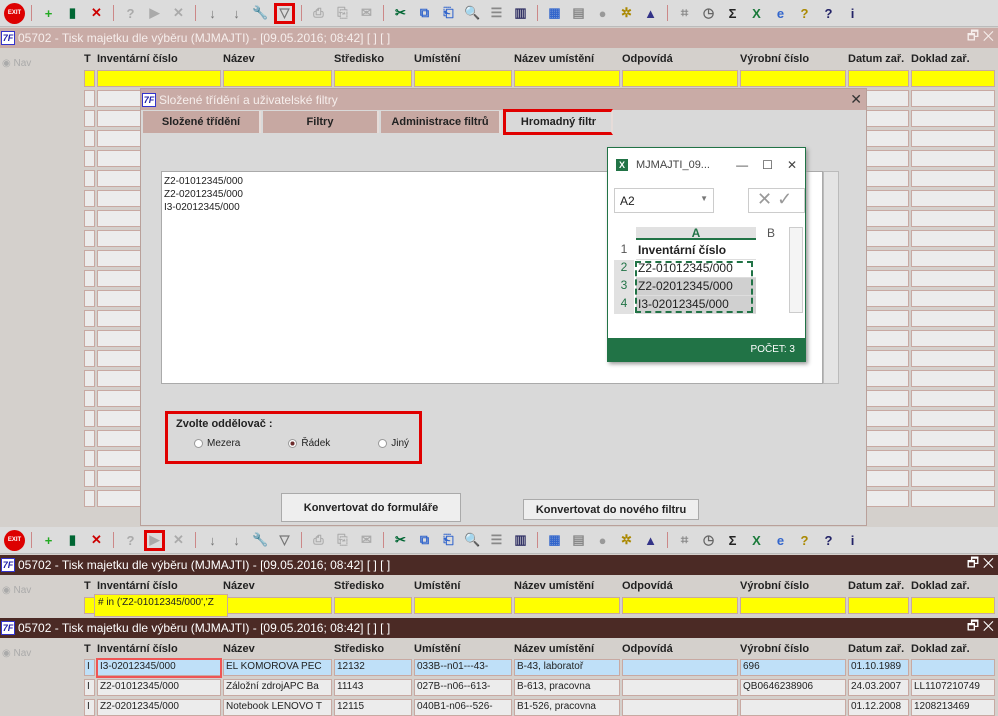 This screenshot has height=716, width=998. I want to click on info-icon: i, so click(852, 540).